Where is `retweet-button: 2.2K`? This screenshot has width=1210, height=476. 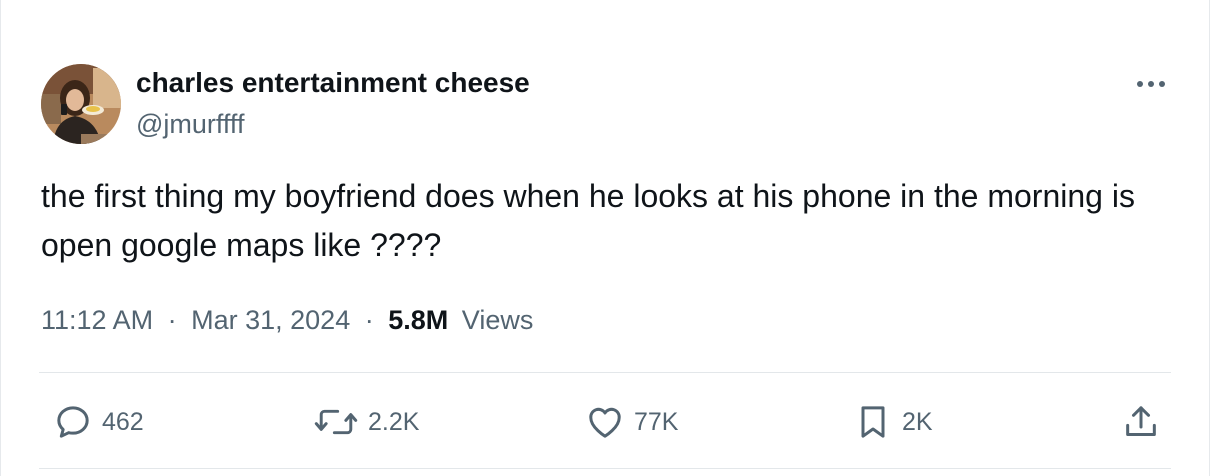 retweet-button: 2.2K is located at coordinates (366, 422).